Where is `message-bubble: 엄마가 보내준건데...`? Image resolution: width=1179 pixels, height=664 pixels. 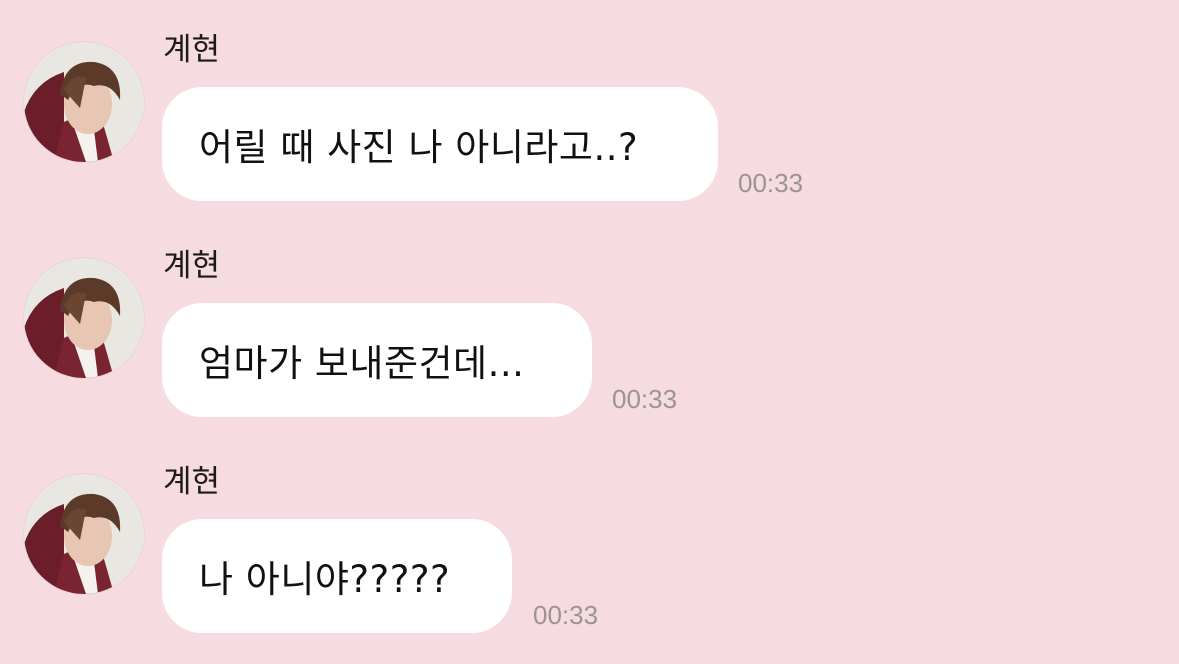
message-bubble: 엄마가 보내준건데... is located at coordinates (377, 360).